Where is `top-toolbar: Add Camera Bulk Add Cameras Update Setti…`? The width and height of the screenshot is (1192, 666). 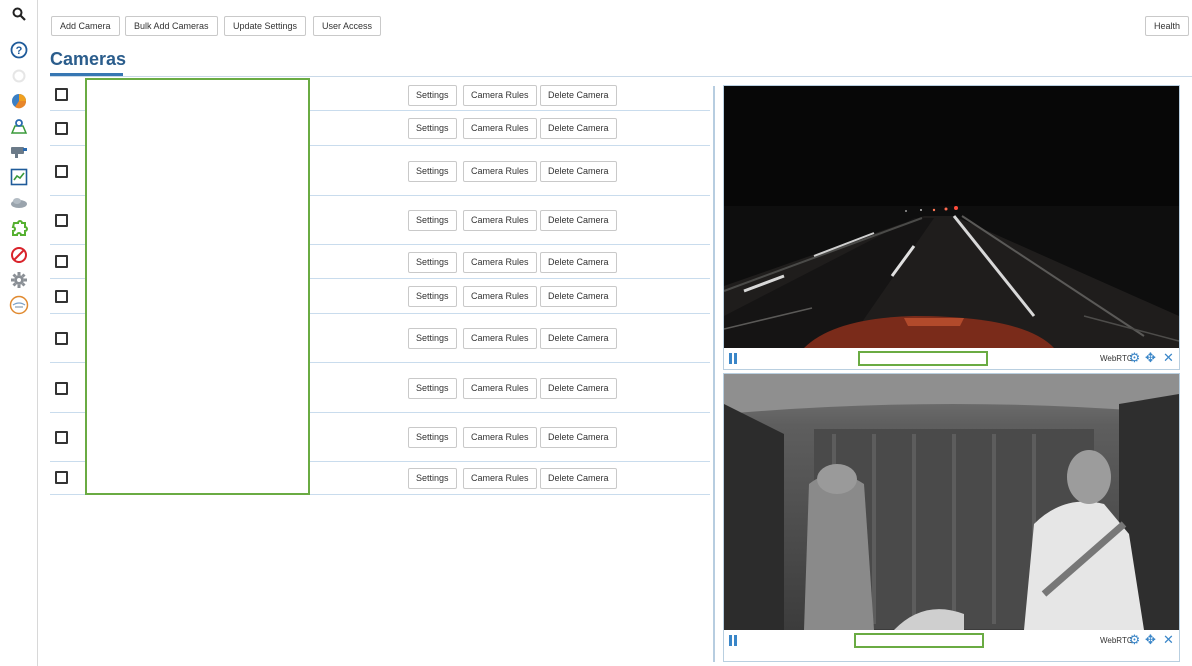 top-toolbar: Add Camera Bulk Add Cameras Update Setti… is located at coordinates (615, 20).